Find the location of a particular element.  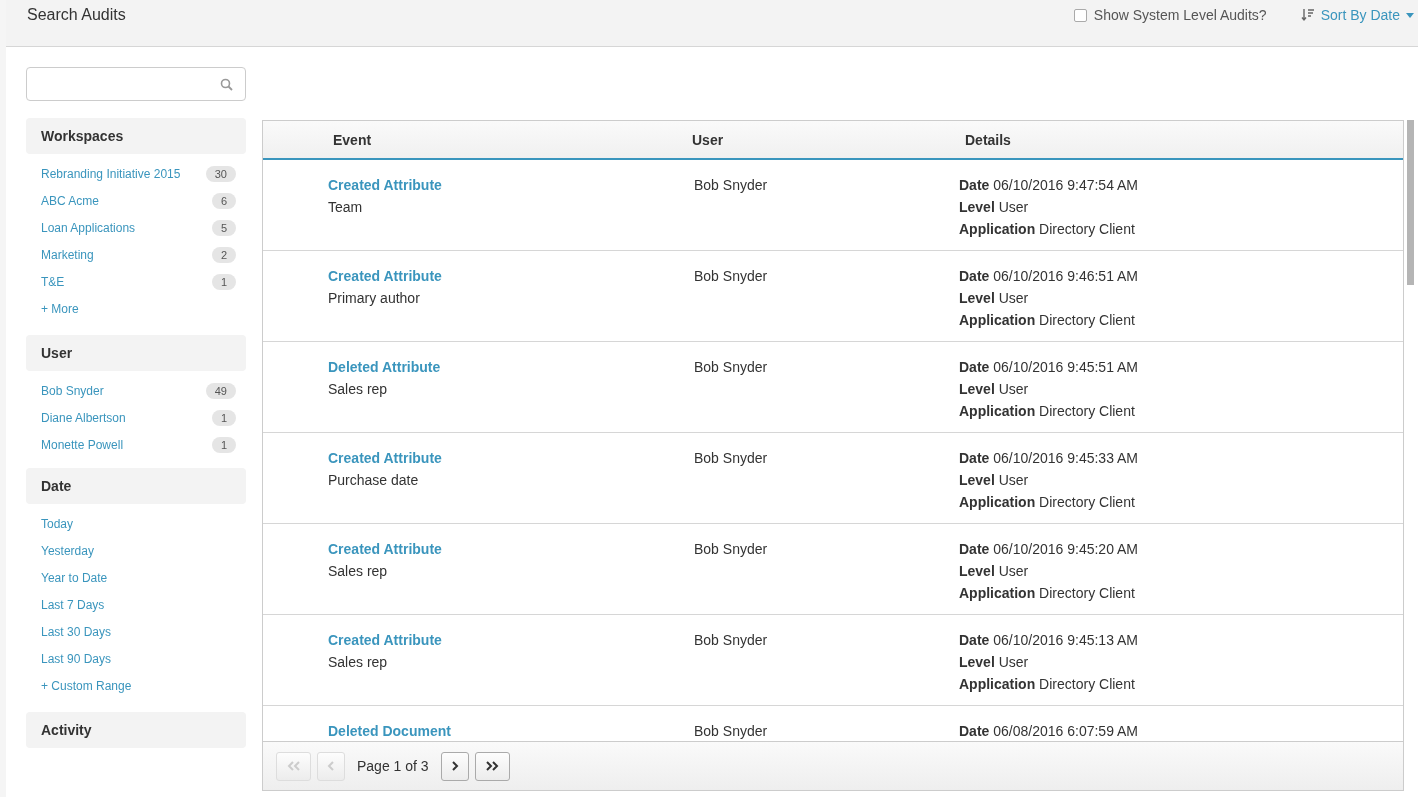

section-header: Activity is located at coordinates (136, 730).